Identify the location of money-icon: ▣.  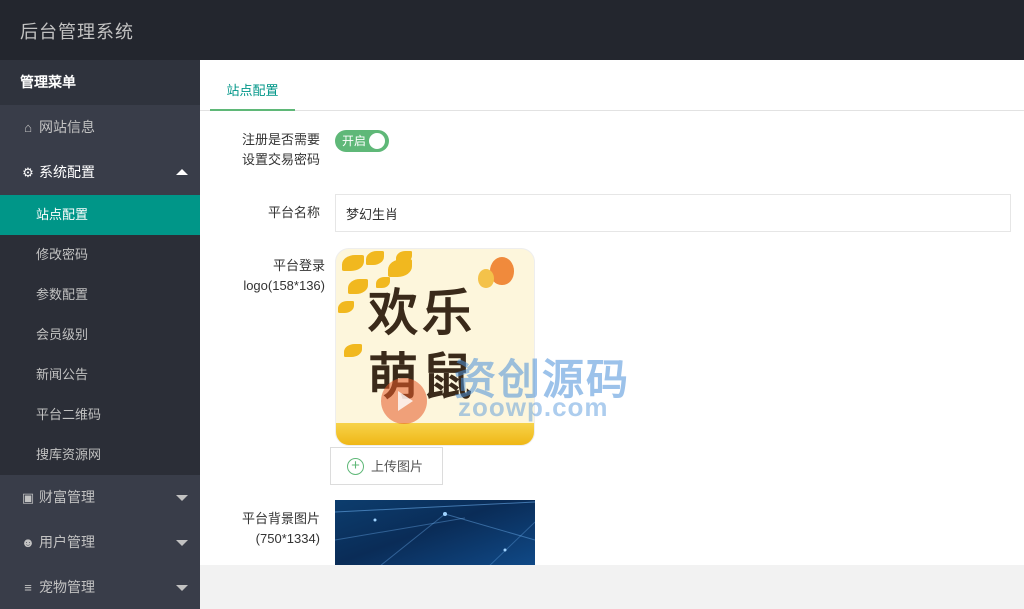
(28, 497).